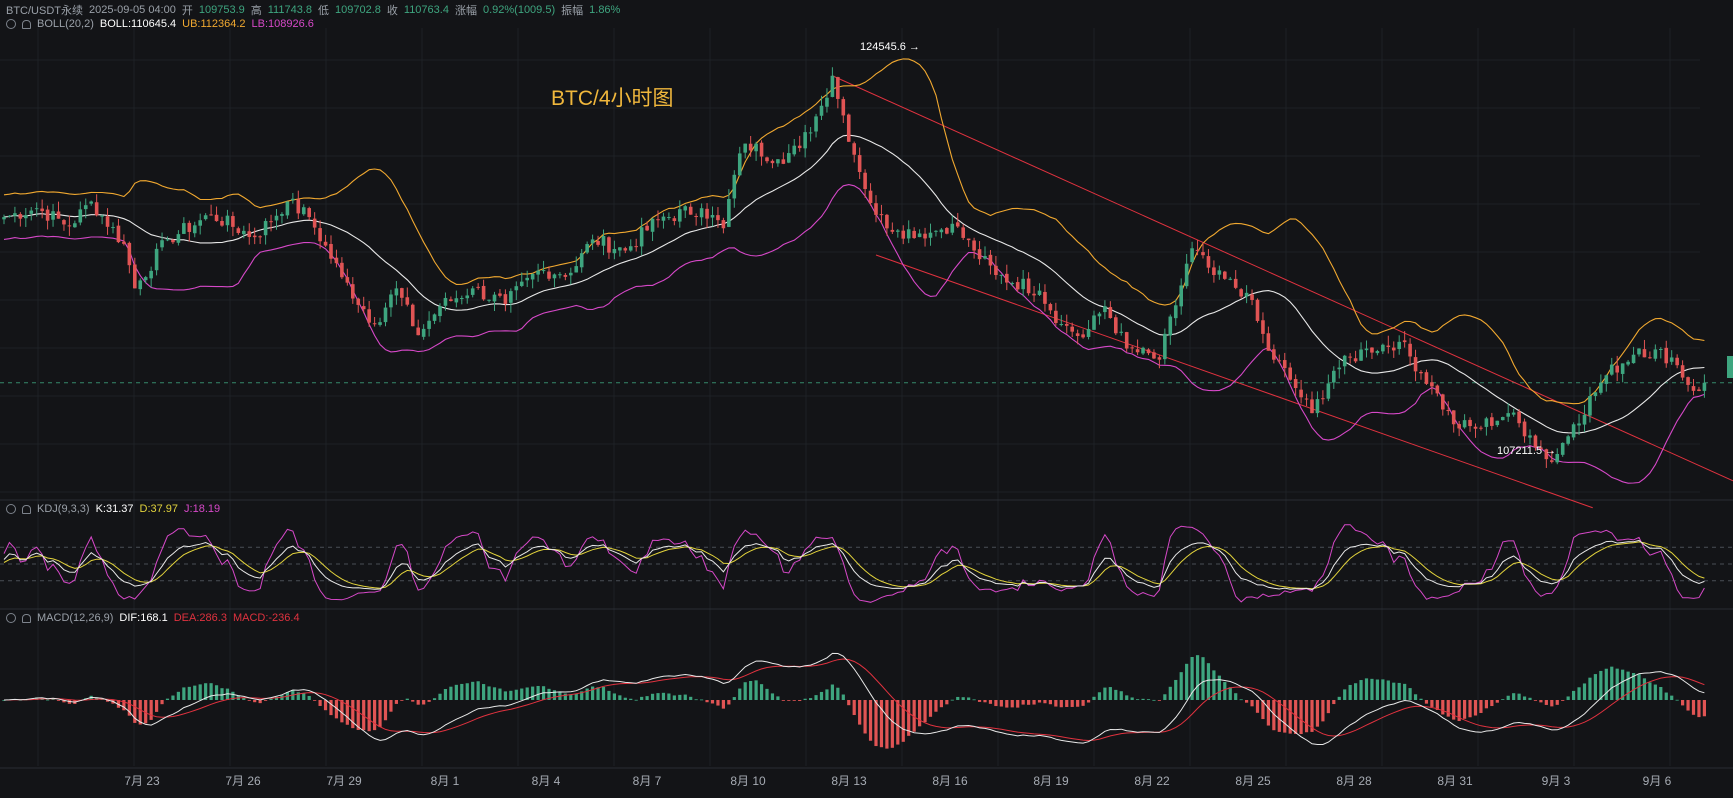 This screenshot has width=1733, height=798. I want to click on symbol-label: BTC/USDT永续, so click(44, 10).